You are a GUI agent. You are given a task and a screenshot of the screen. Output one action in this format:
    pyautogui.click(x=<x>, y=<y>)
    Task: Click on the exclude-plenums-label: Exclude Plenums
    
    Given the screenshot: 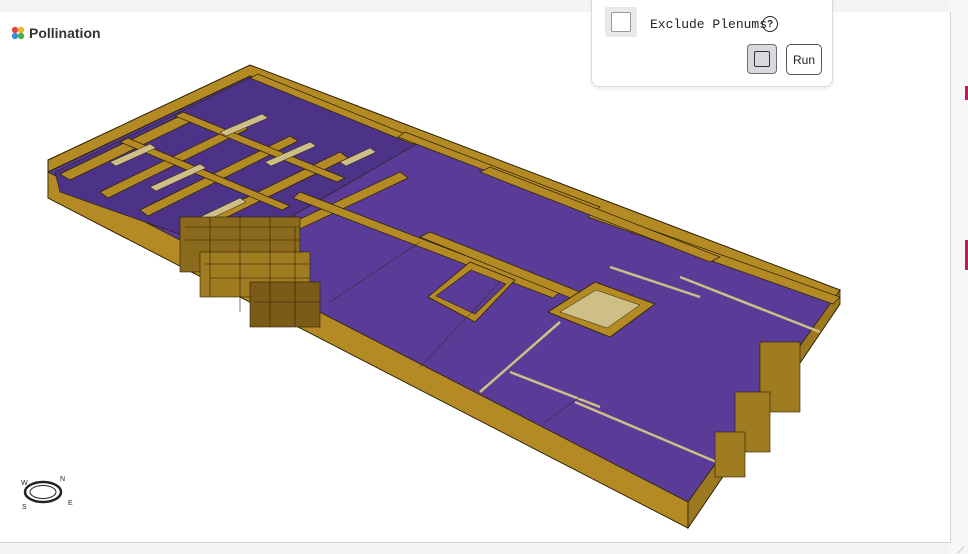 What is the action you would take?
    pyautogui.click(x=709, y=24)
    